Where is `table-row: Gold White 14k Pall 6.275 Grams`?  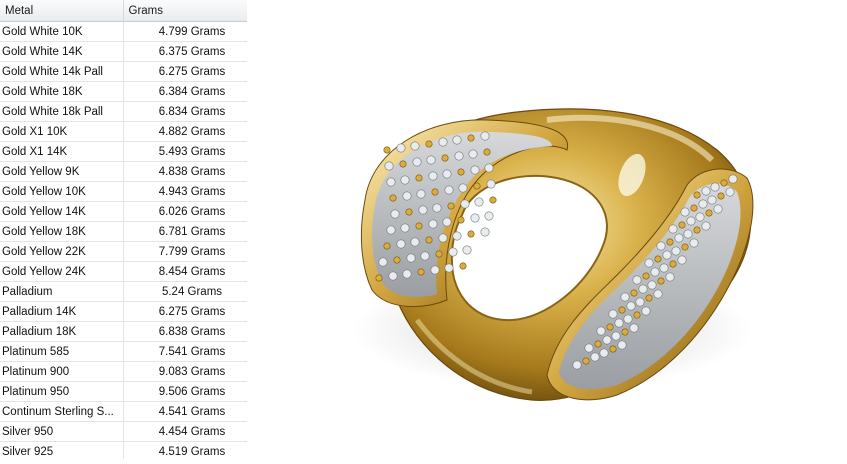 table-row: Gold White 14k Pall 6.275 Grams is located at coordinates (123, 71).